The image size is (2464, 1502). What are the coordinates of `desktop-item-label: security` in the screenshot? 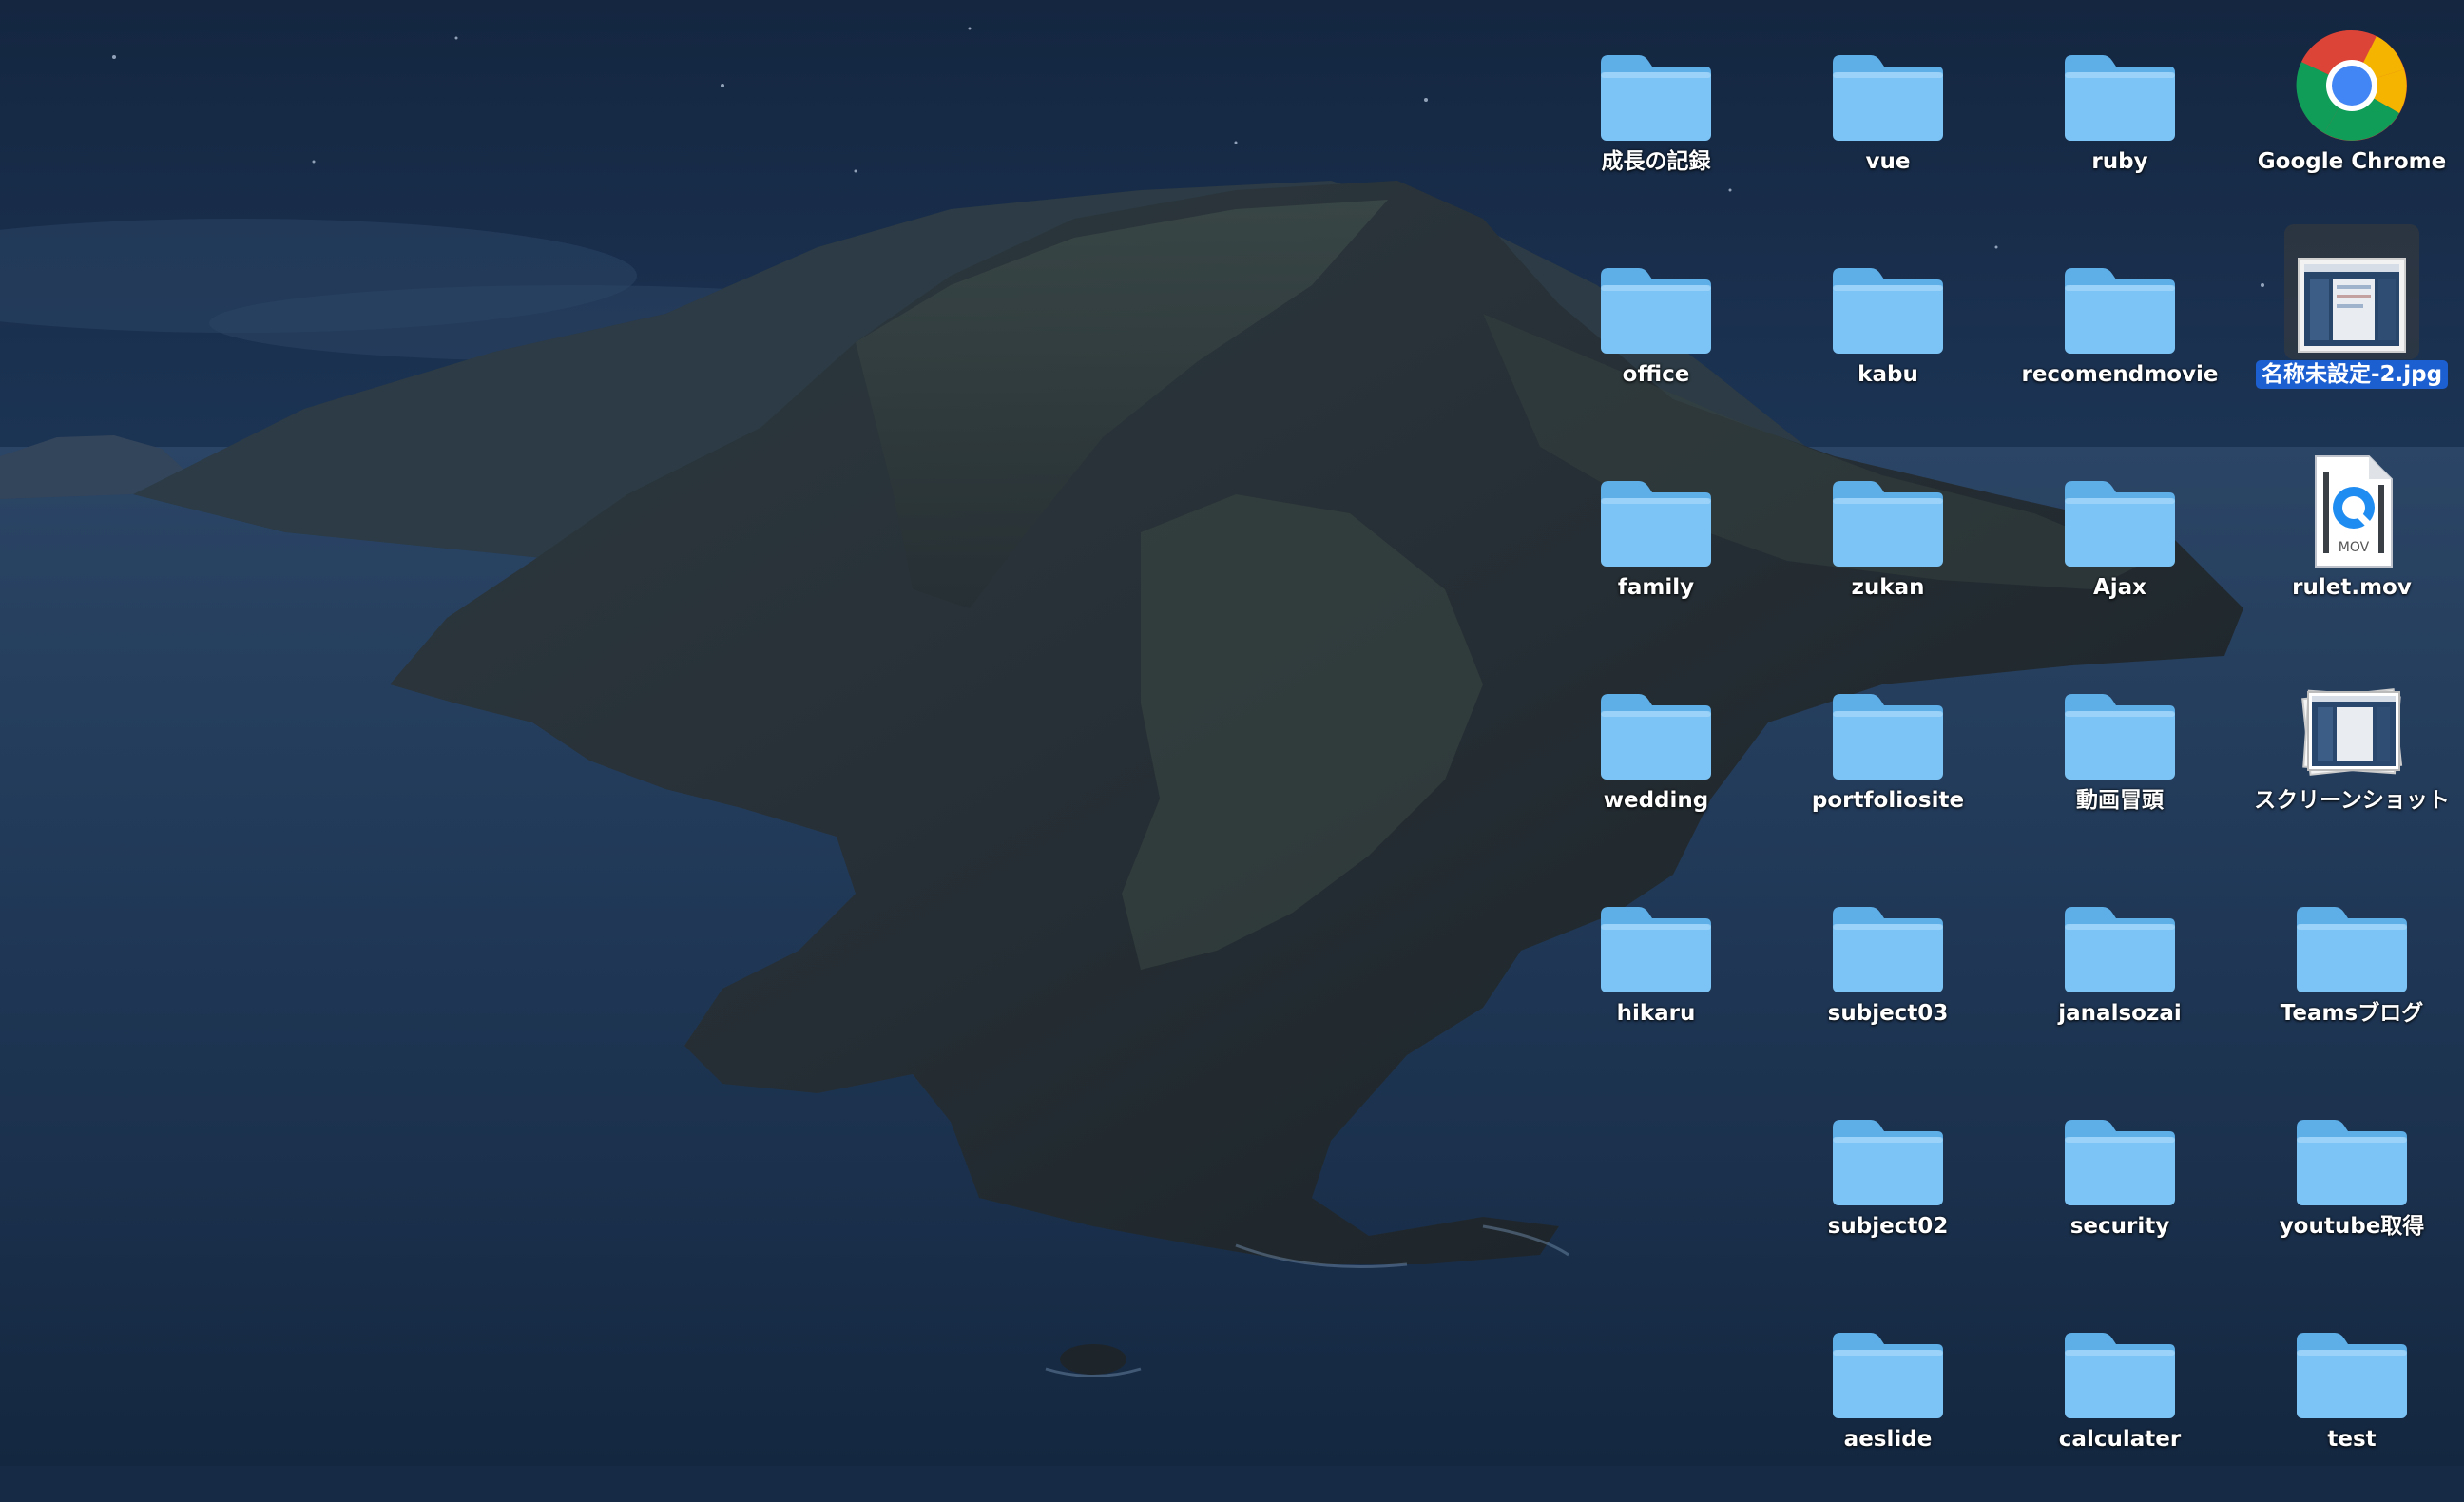 It's located at (2120, 1226).